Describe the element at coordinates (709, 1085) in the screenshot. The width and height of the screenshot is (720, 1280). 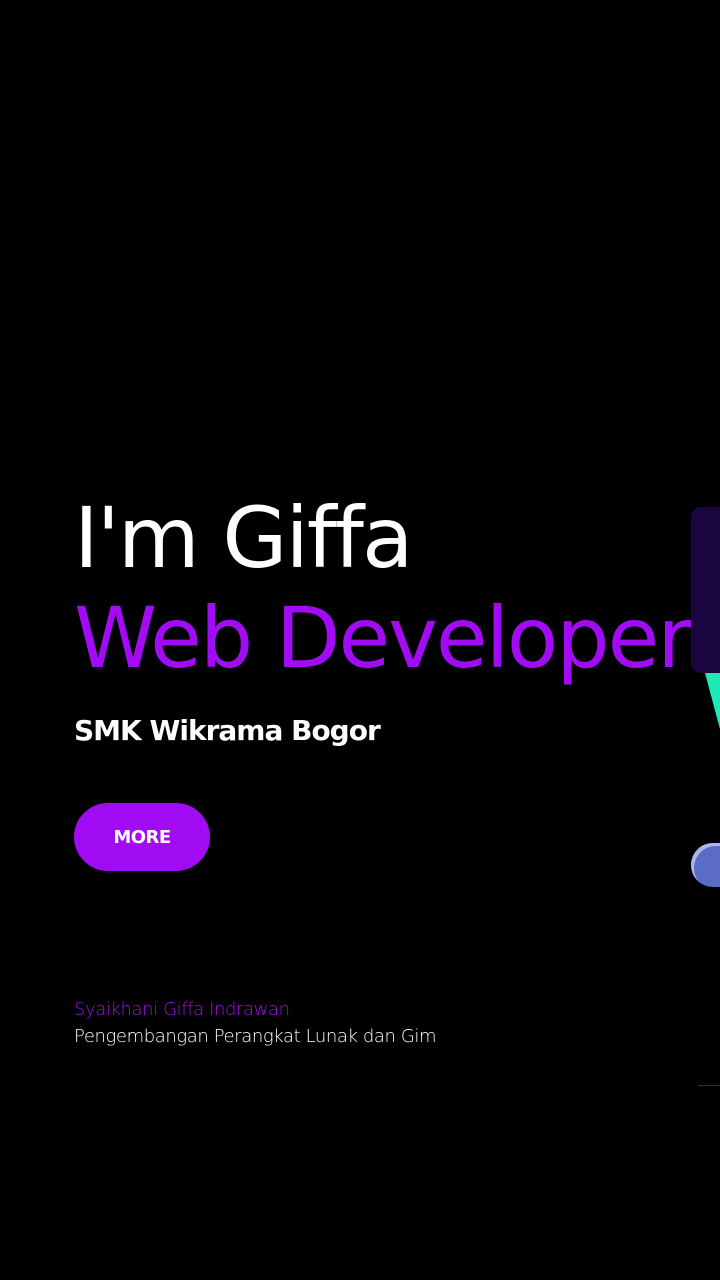
I see `divider-line` at that location.